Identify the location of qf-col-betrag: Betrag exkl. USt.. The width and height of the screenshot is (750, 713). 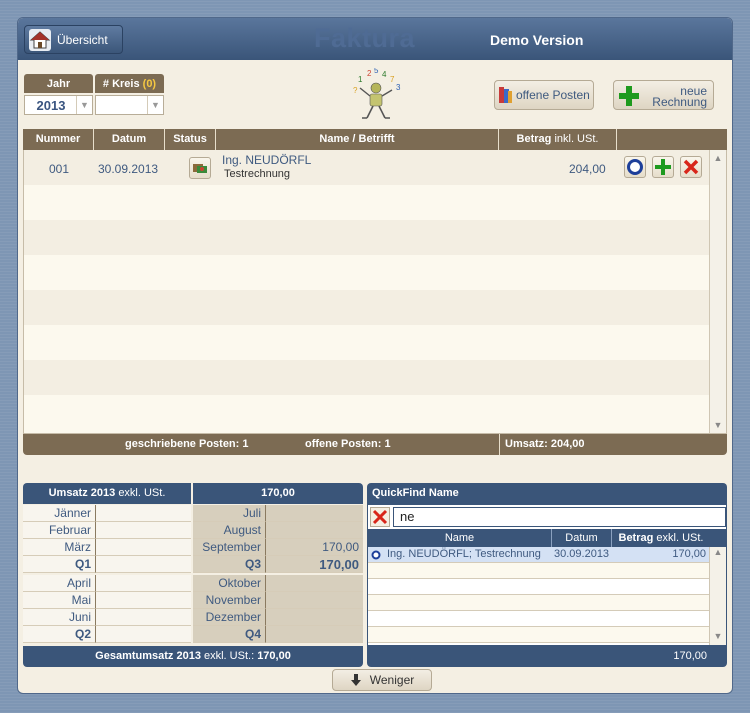
(661, 538).